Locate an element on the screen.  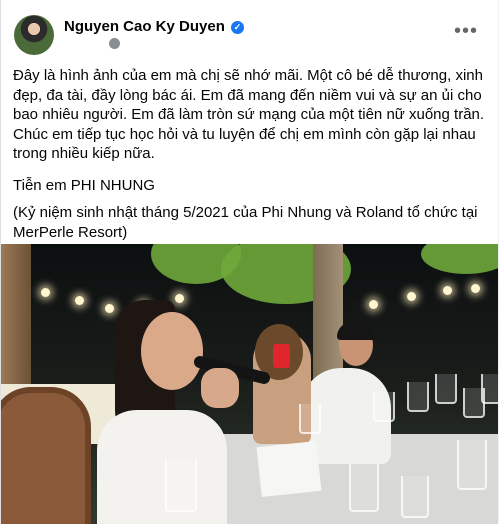
verified-badge-icon: ✓ is located at coordinates (238, 27).